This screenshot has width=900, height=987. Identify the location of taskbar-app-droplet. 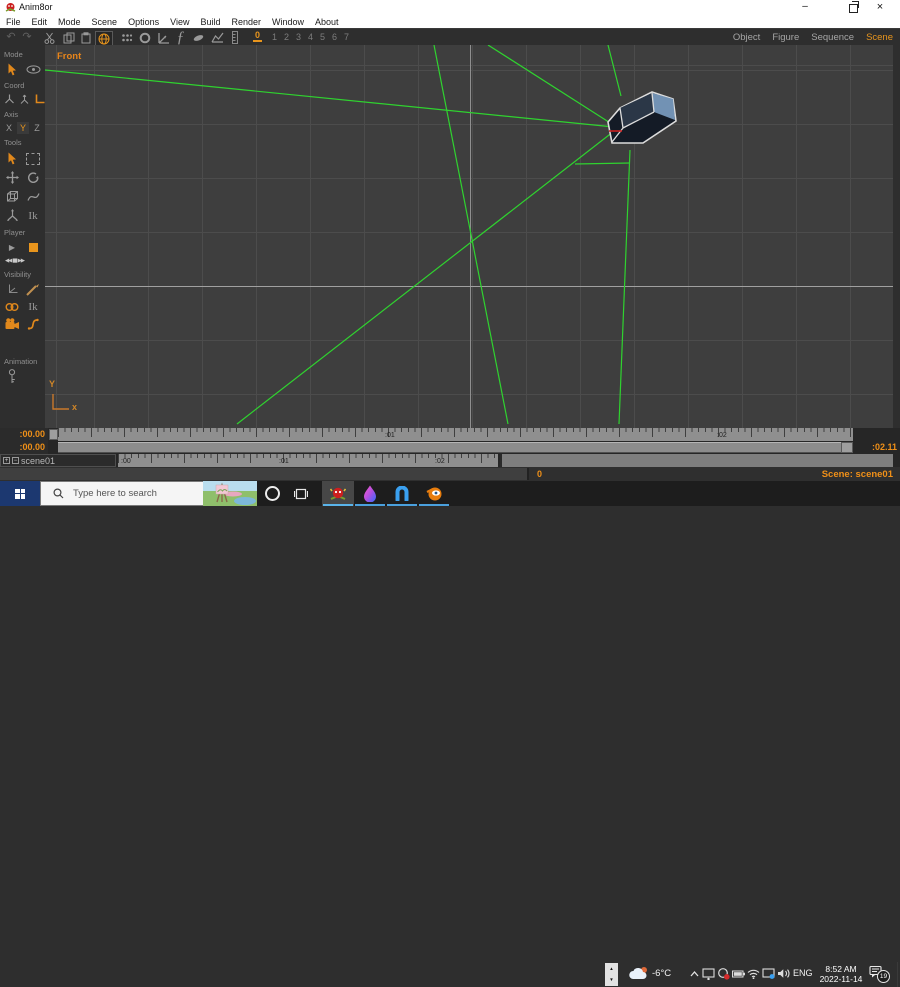
(370, 493).